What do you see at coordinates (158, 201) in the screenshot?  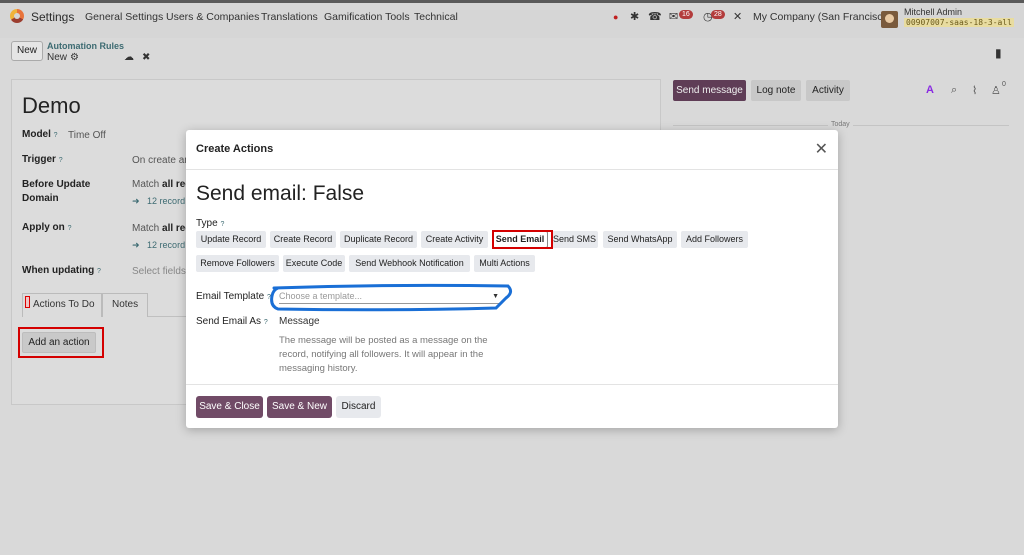 I see `before-update-records-link: ➜ 12 record` at bounding box center [158, 201].